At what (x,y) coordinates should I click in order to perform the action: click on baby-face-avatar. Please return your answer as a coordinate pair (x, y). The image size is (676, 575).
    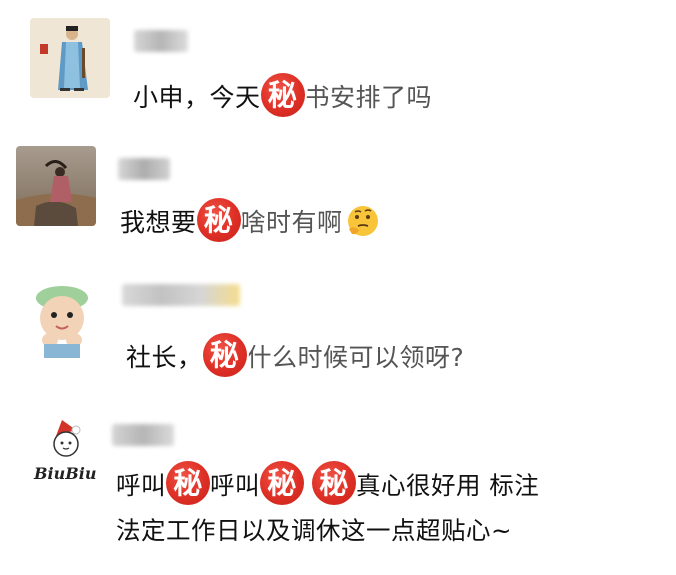
    Looking at the image, I should click on (62, 318).